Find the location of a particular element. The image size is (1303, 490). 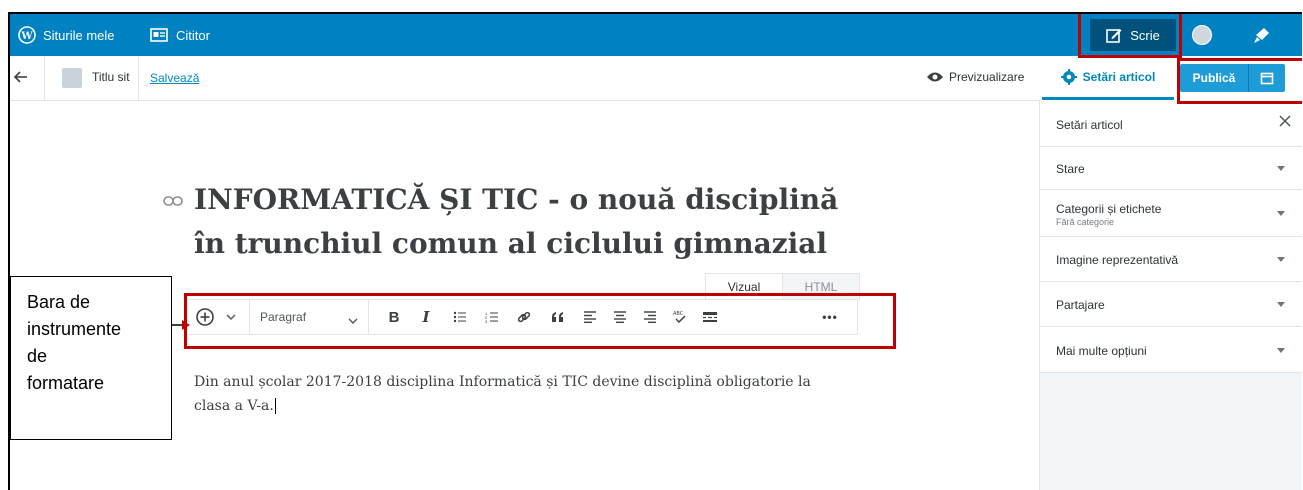

quote-button is located at coordinates (558, 317).